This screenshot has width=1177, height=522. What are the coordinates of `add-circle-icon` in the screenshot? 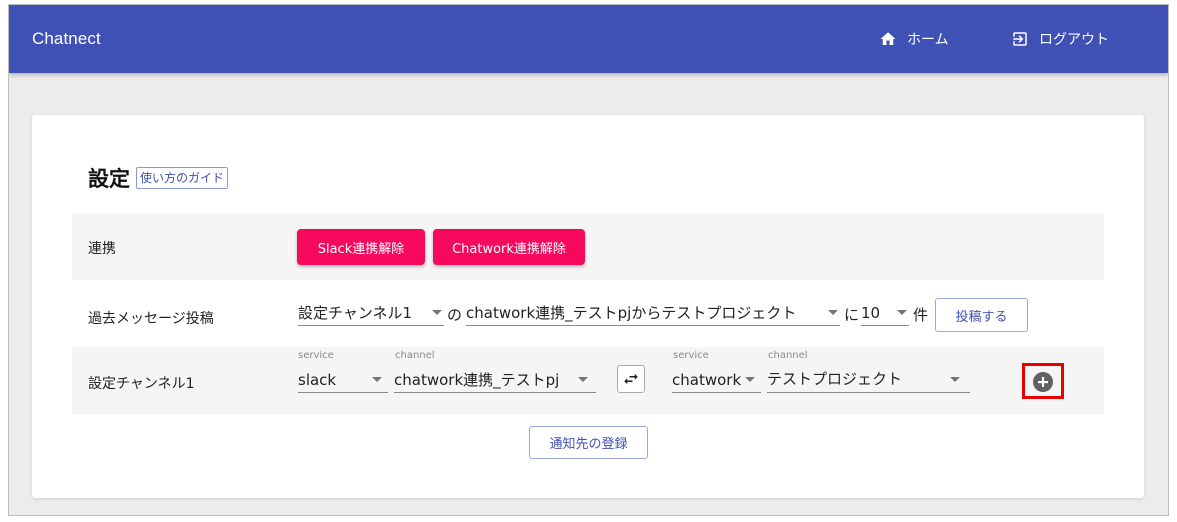 It's located at (1043, 382).